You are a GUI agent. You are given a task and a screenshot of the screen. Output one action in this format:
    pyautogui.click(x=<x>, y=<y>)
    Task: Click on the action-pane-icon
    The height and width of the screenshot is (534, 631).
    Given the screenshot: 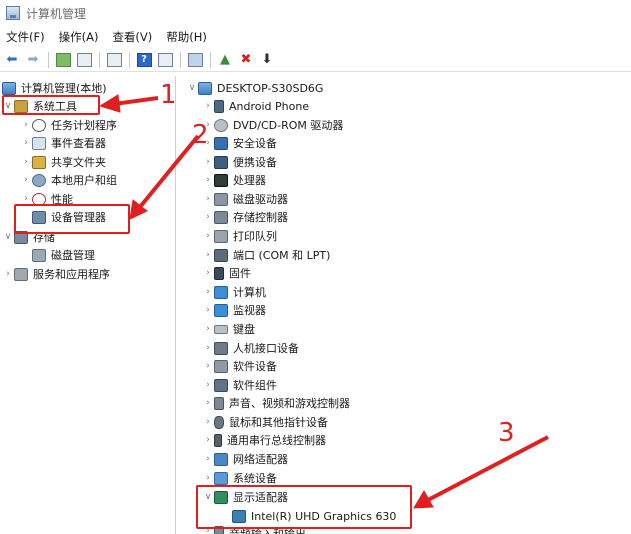 What is the action you would take?
    pyautogui.click(x=165, y=60)
    